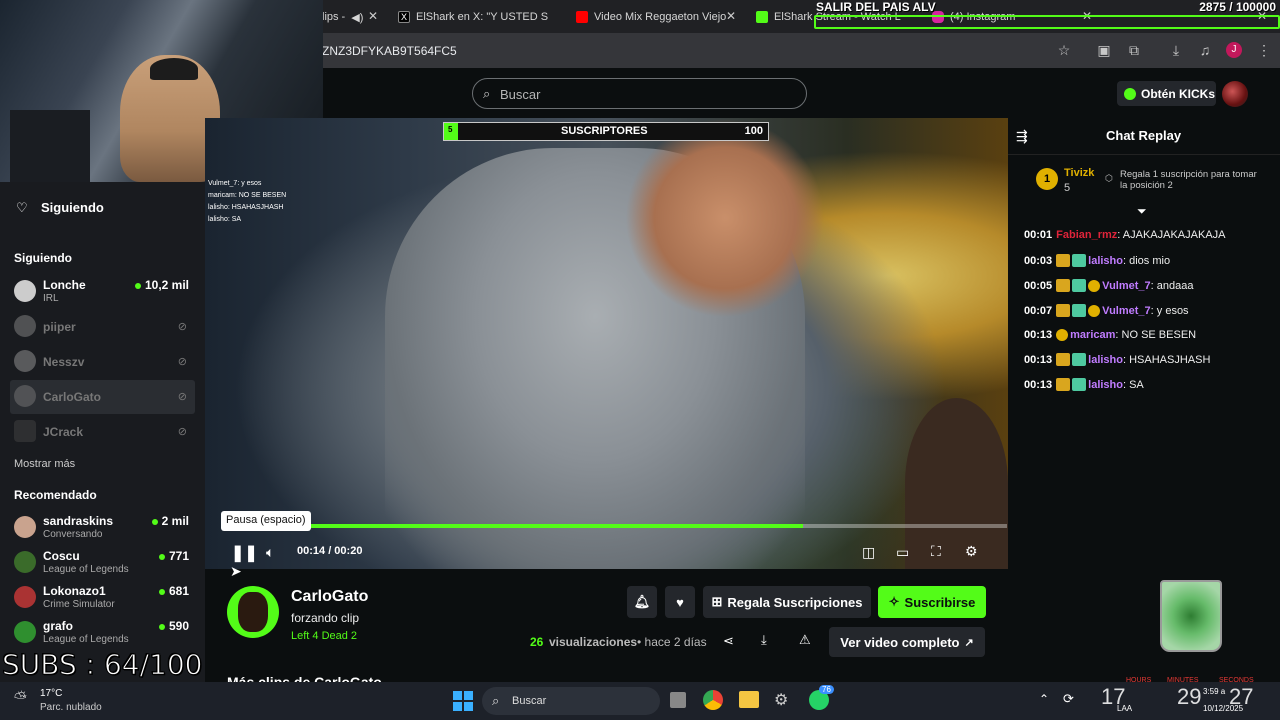 Image resolution: width=1280 pixels, height=720 pixels. I want to click on collapse-chat-icon: ⇶, so click(1022, 136).